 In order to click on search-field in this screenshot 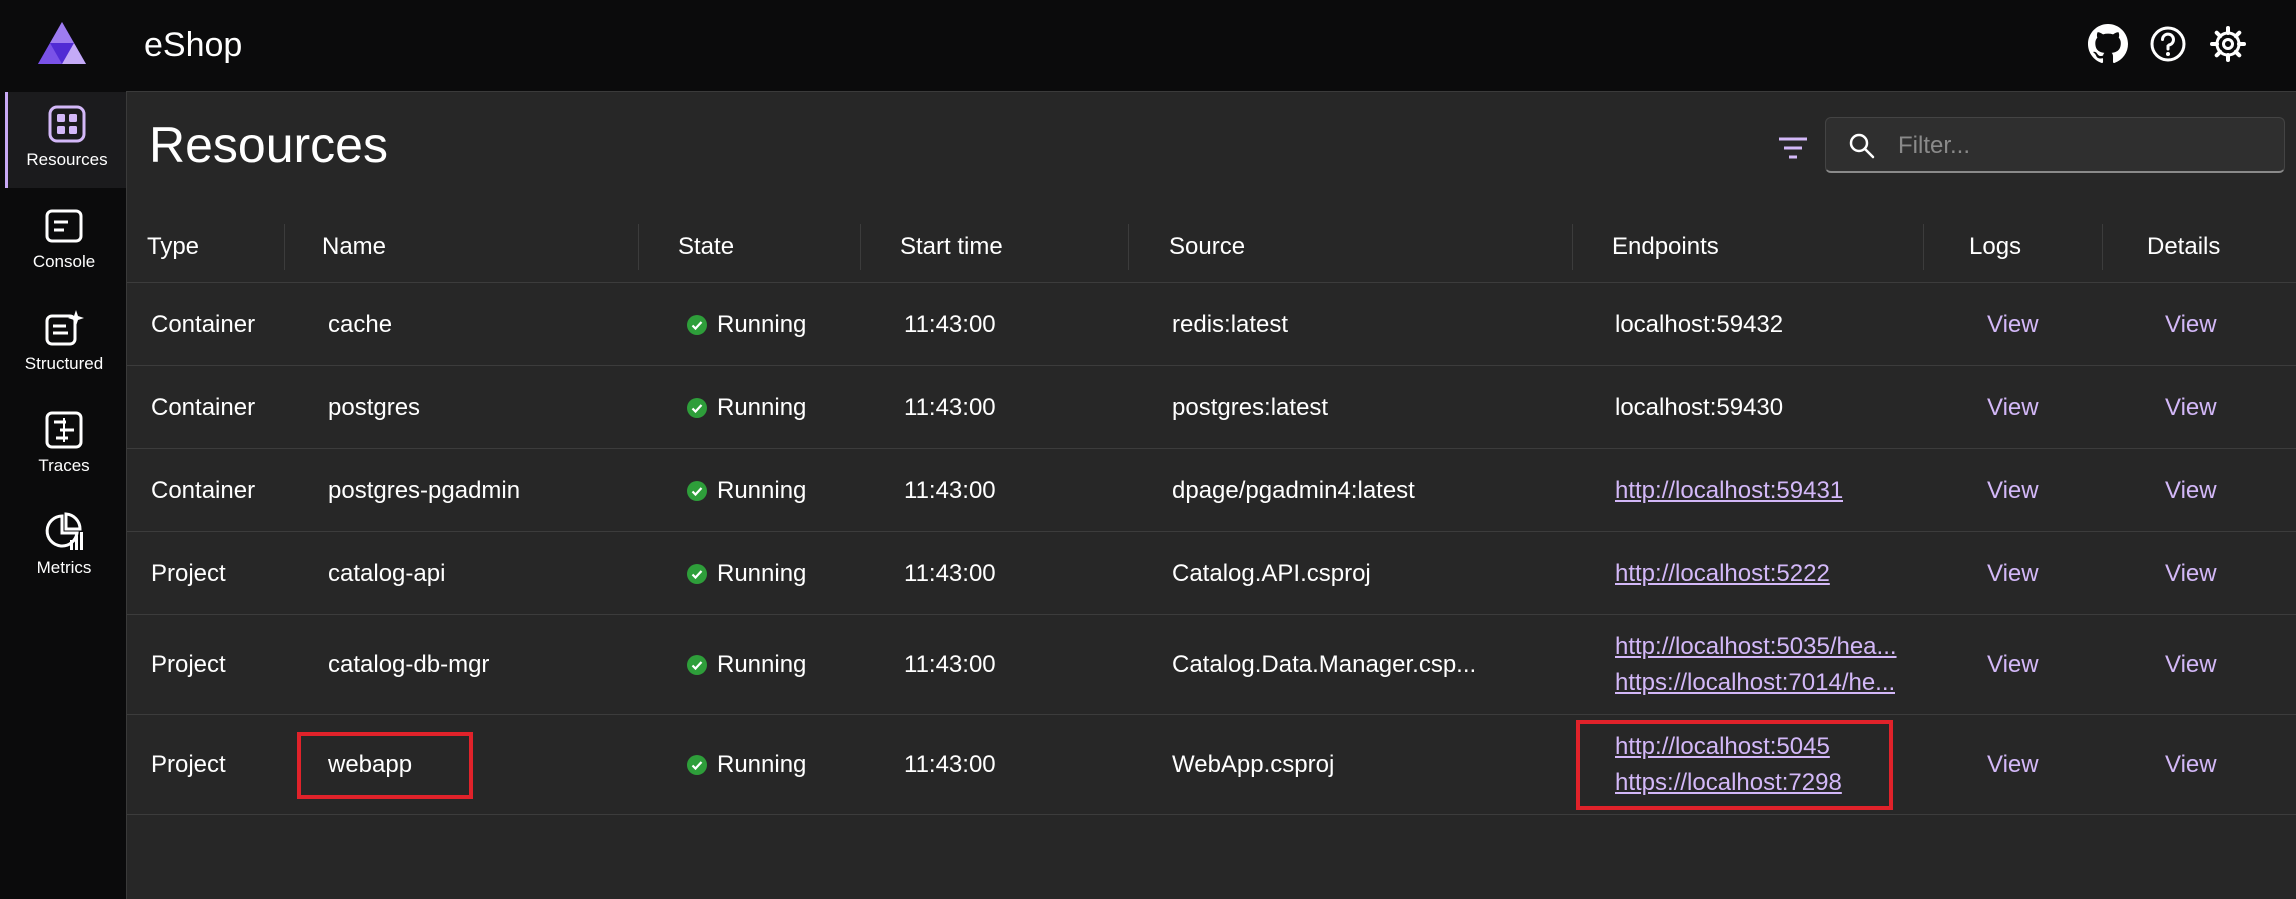, I will do `click(2055, 145)`.